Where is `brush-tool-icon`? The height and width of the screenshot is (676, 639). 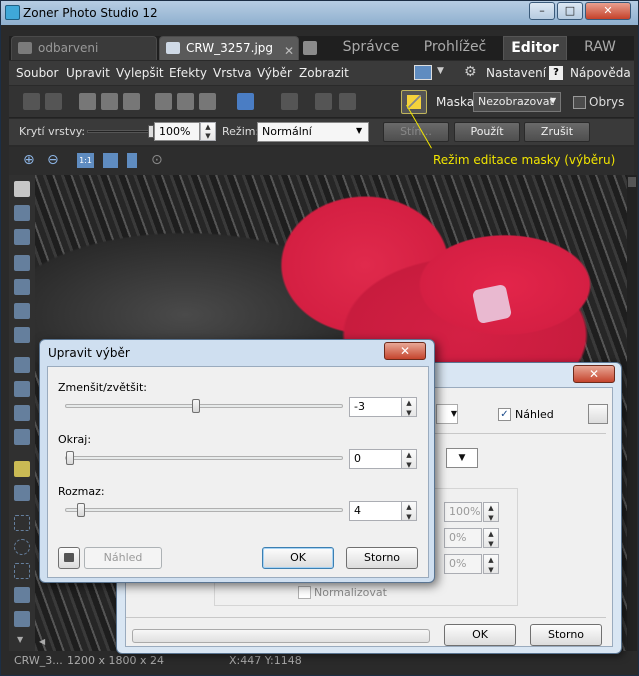
brush-tool-icon is located at coordinates (22, 469).